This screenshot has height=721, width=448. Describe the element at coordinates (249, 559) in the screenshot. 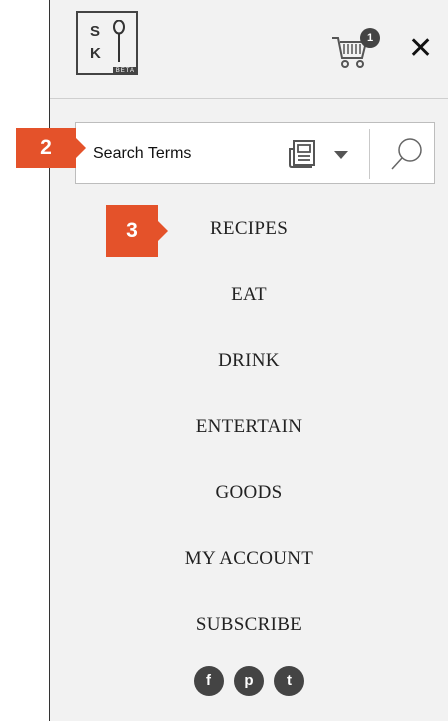

I see `nav-item-my-account: MY ACCOUNT` at that location.